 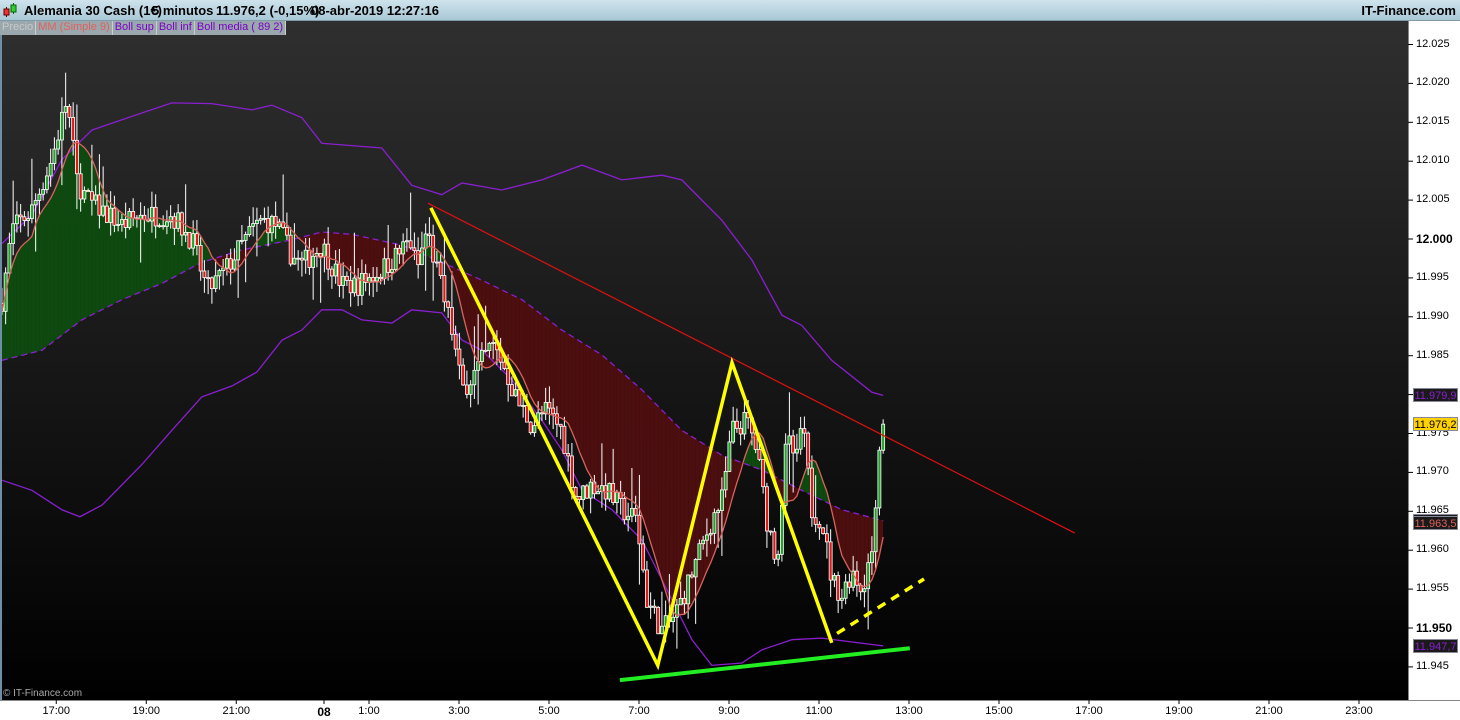 I want to click on x-tick-label: 19:00, so click(x=146, y=711).